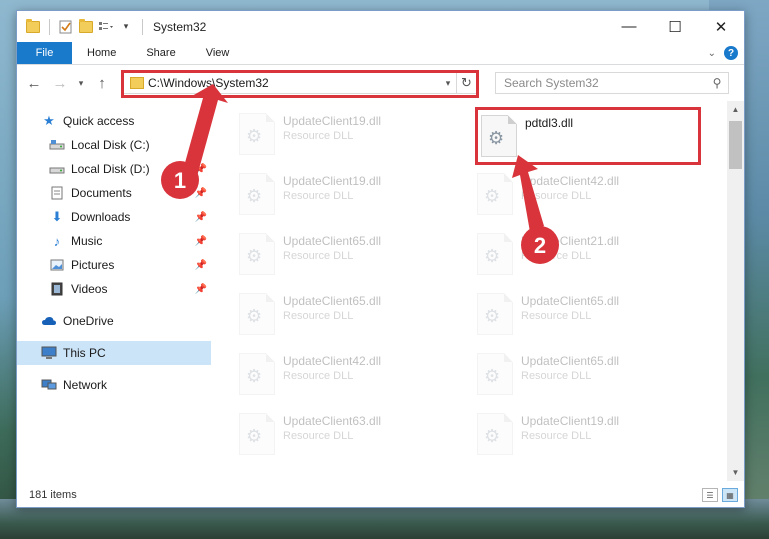 This screenshot has height=539, width=769. I want to click on file-name: UpdateClient63.dll, so click(332, 421).